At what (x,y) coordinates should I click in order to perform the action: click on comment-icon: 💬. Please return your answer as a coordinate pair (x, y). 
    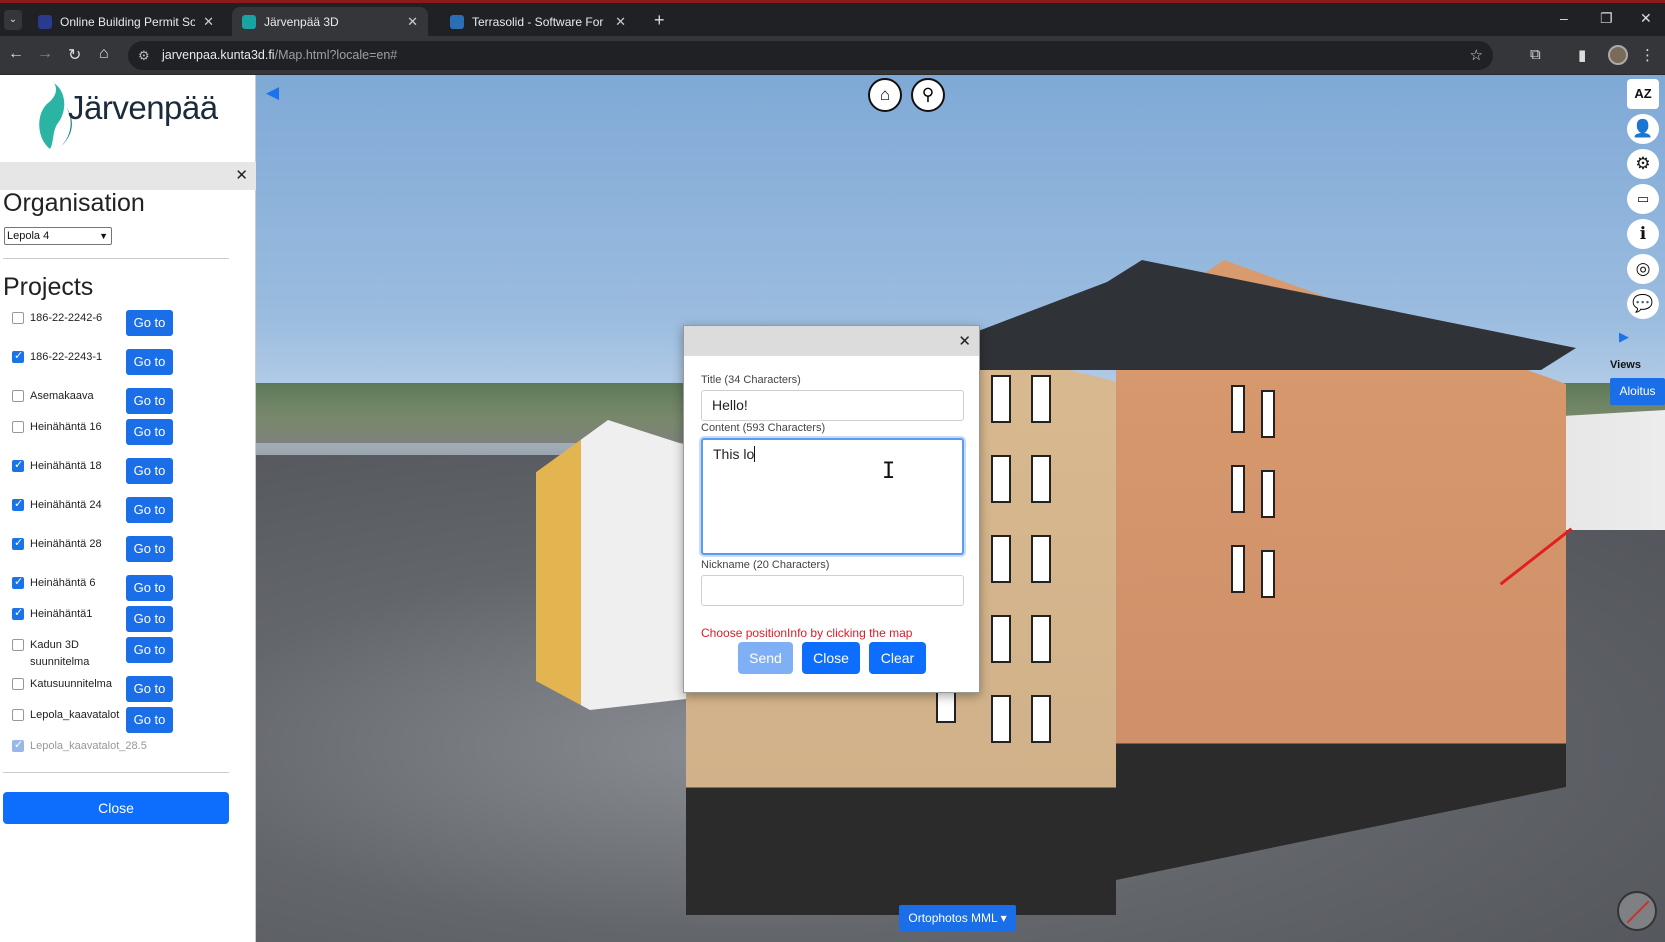
    Looking at the image, I should click on (1643, 304).